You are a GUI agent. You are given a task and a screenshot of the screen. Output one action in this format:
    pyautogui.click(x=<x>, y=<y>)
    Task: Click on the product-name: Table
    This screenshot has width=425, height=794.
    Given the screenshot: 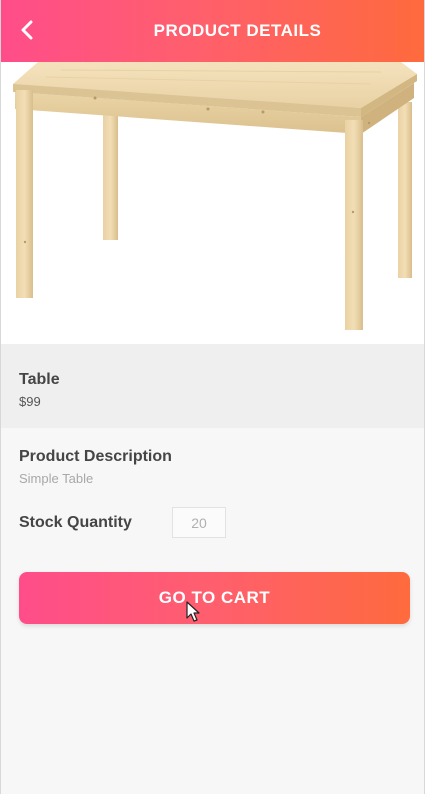 What is the action you would take?
    pyautogui.click(x=39, y=379)
    